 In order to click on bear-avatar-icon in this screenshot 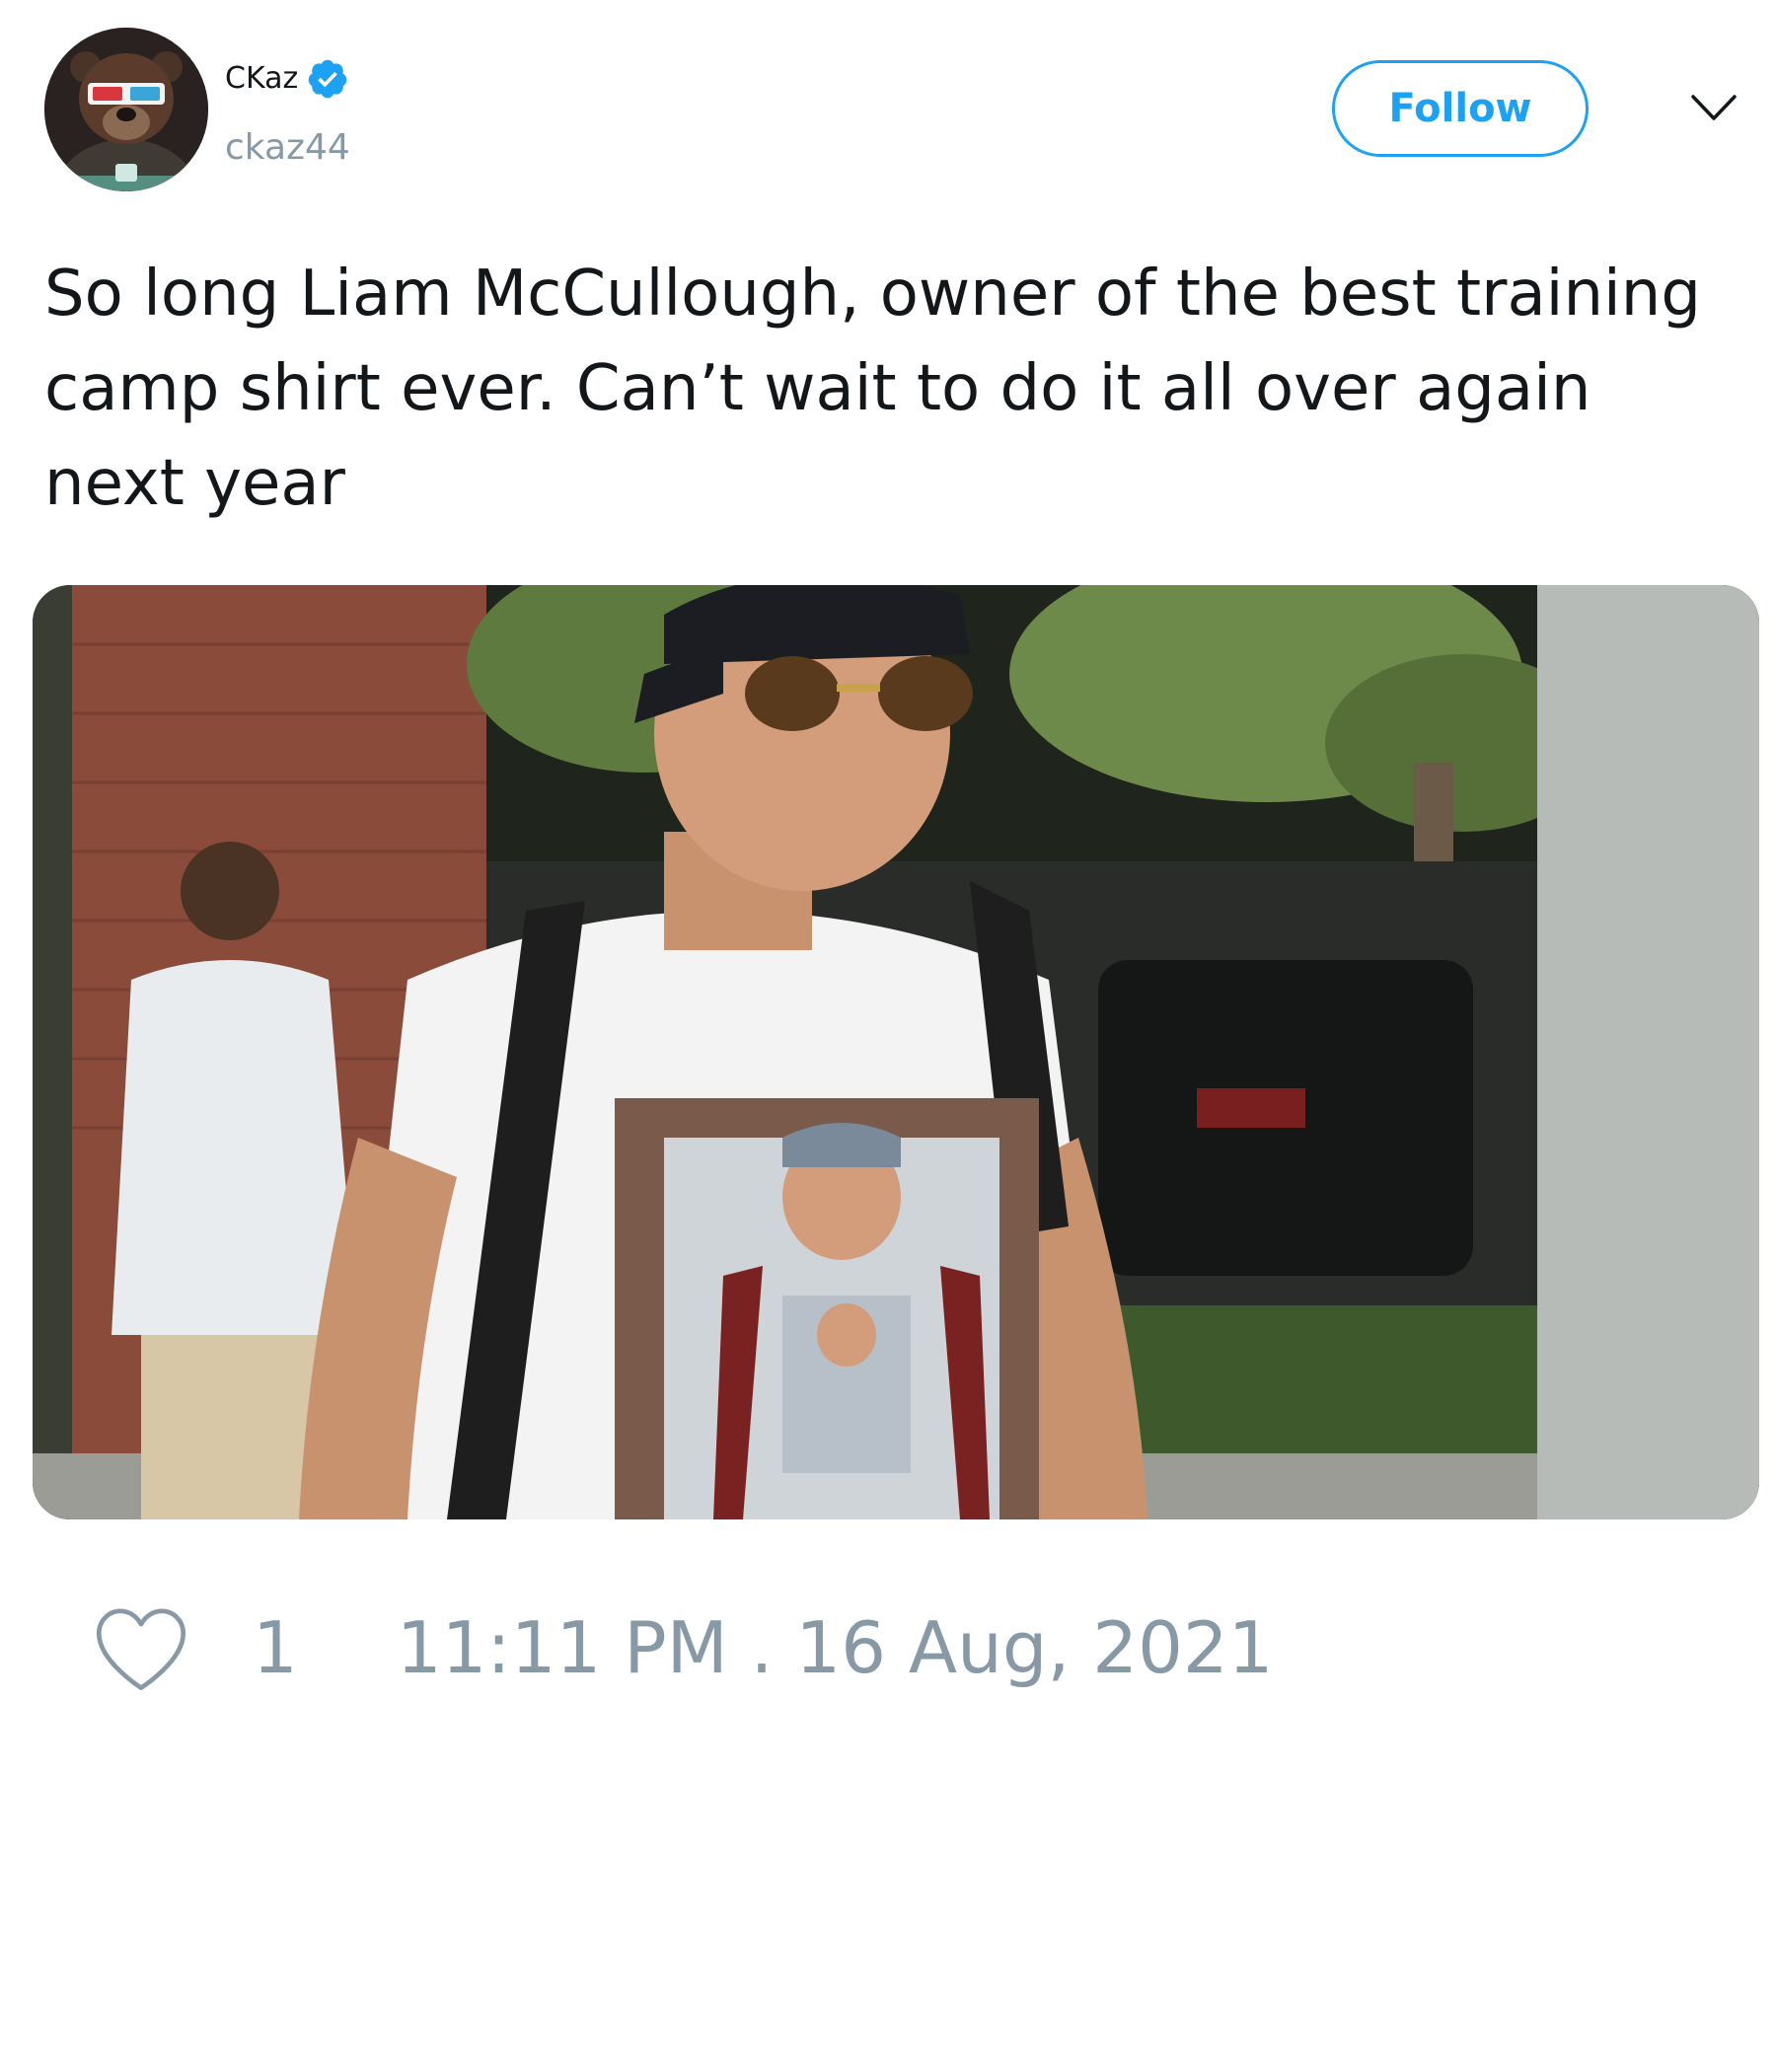, I will do `click(126, 110)`.